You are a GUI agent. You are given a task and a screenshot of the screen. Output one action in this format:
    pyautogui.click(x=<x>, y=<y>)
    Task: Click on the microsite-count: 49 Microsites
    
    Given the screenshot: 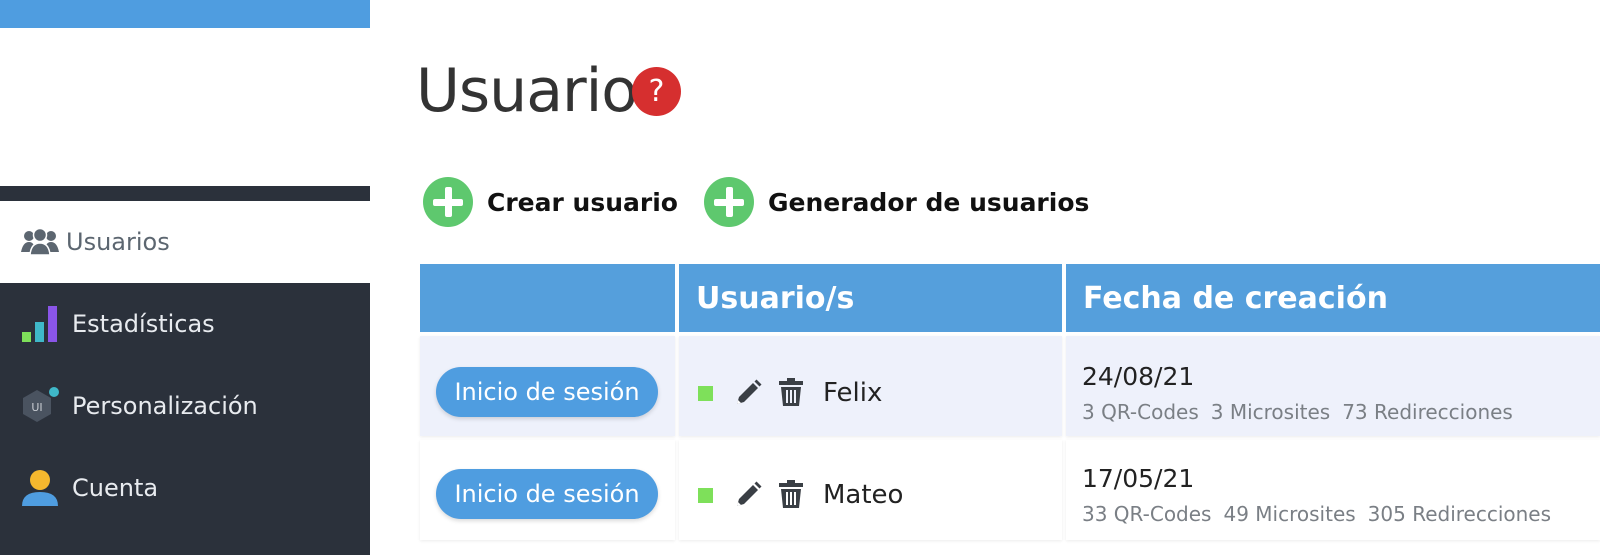 What is the action you would take?
    pyautogui.click(x=1289, y=514)
    